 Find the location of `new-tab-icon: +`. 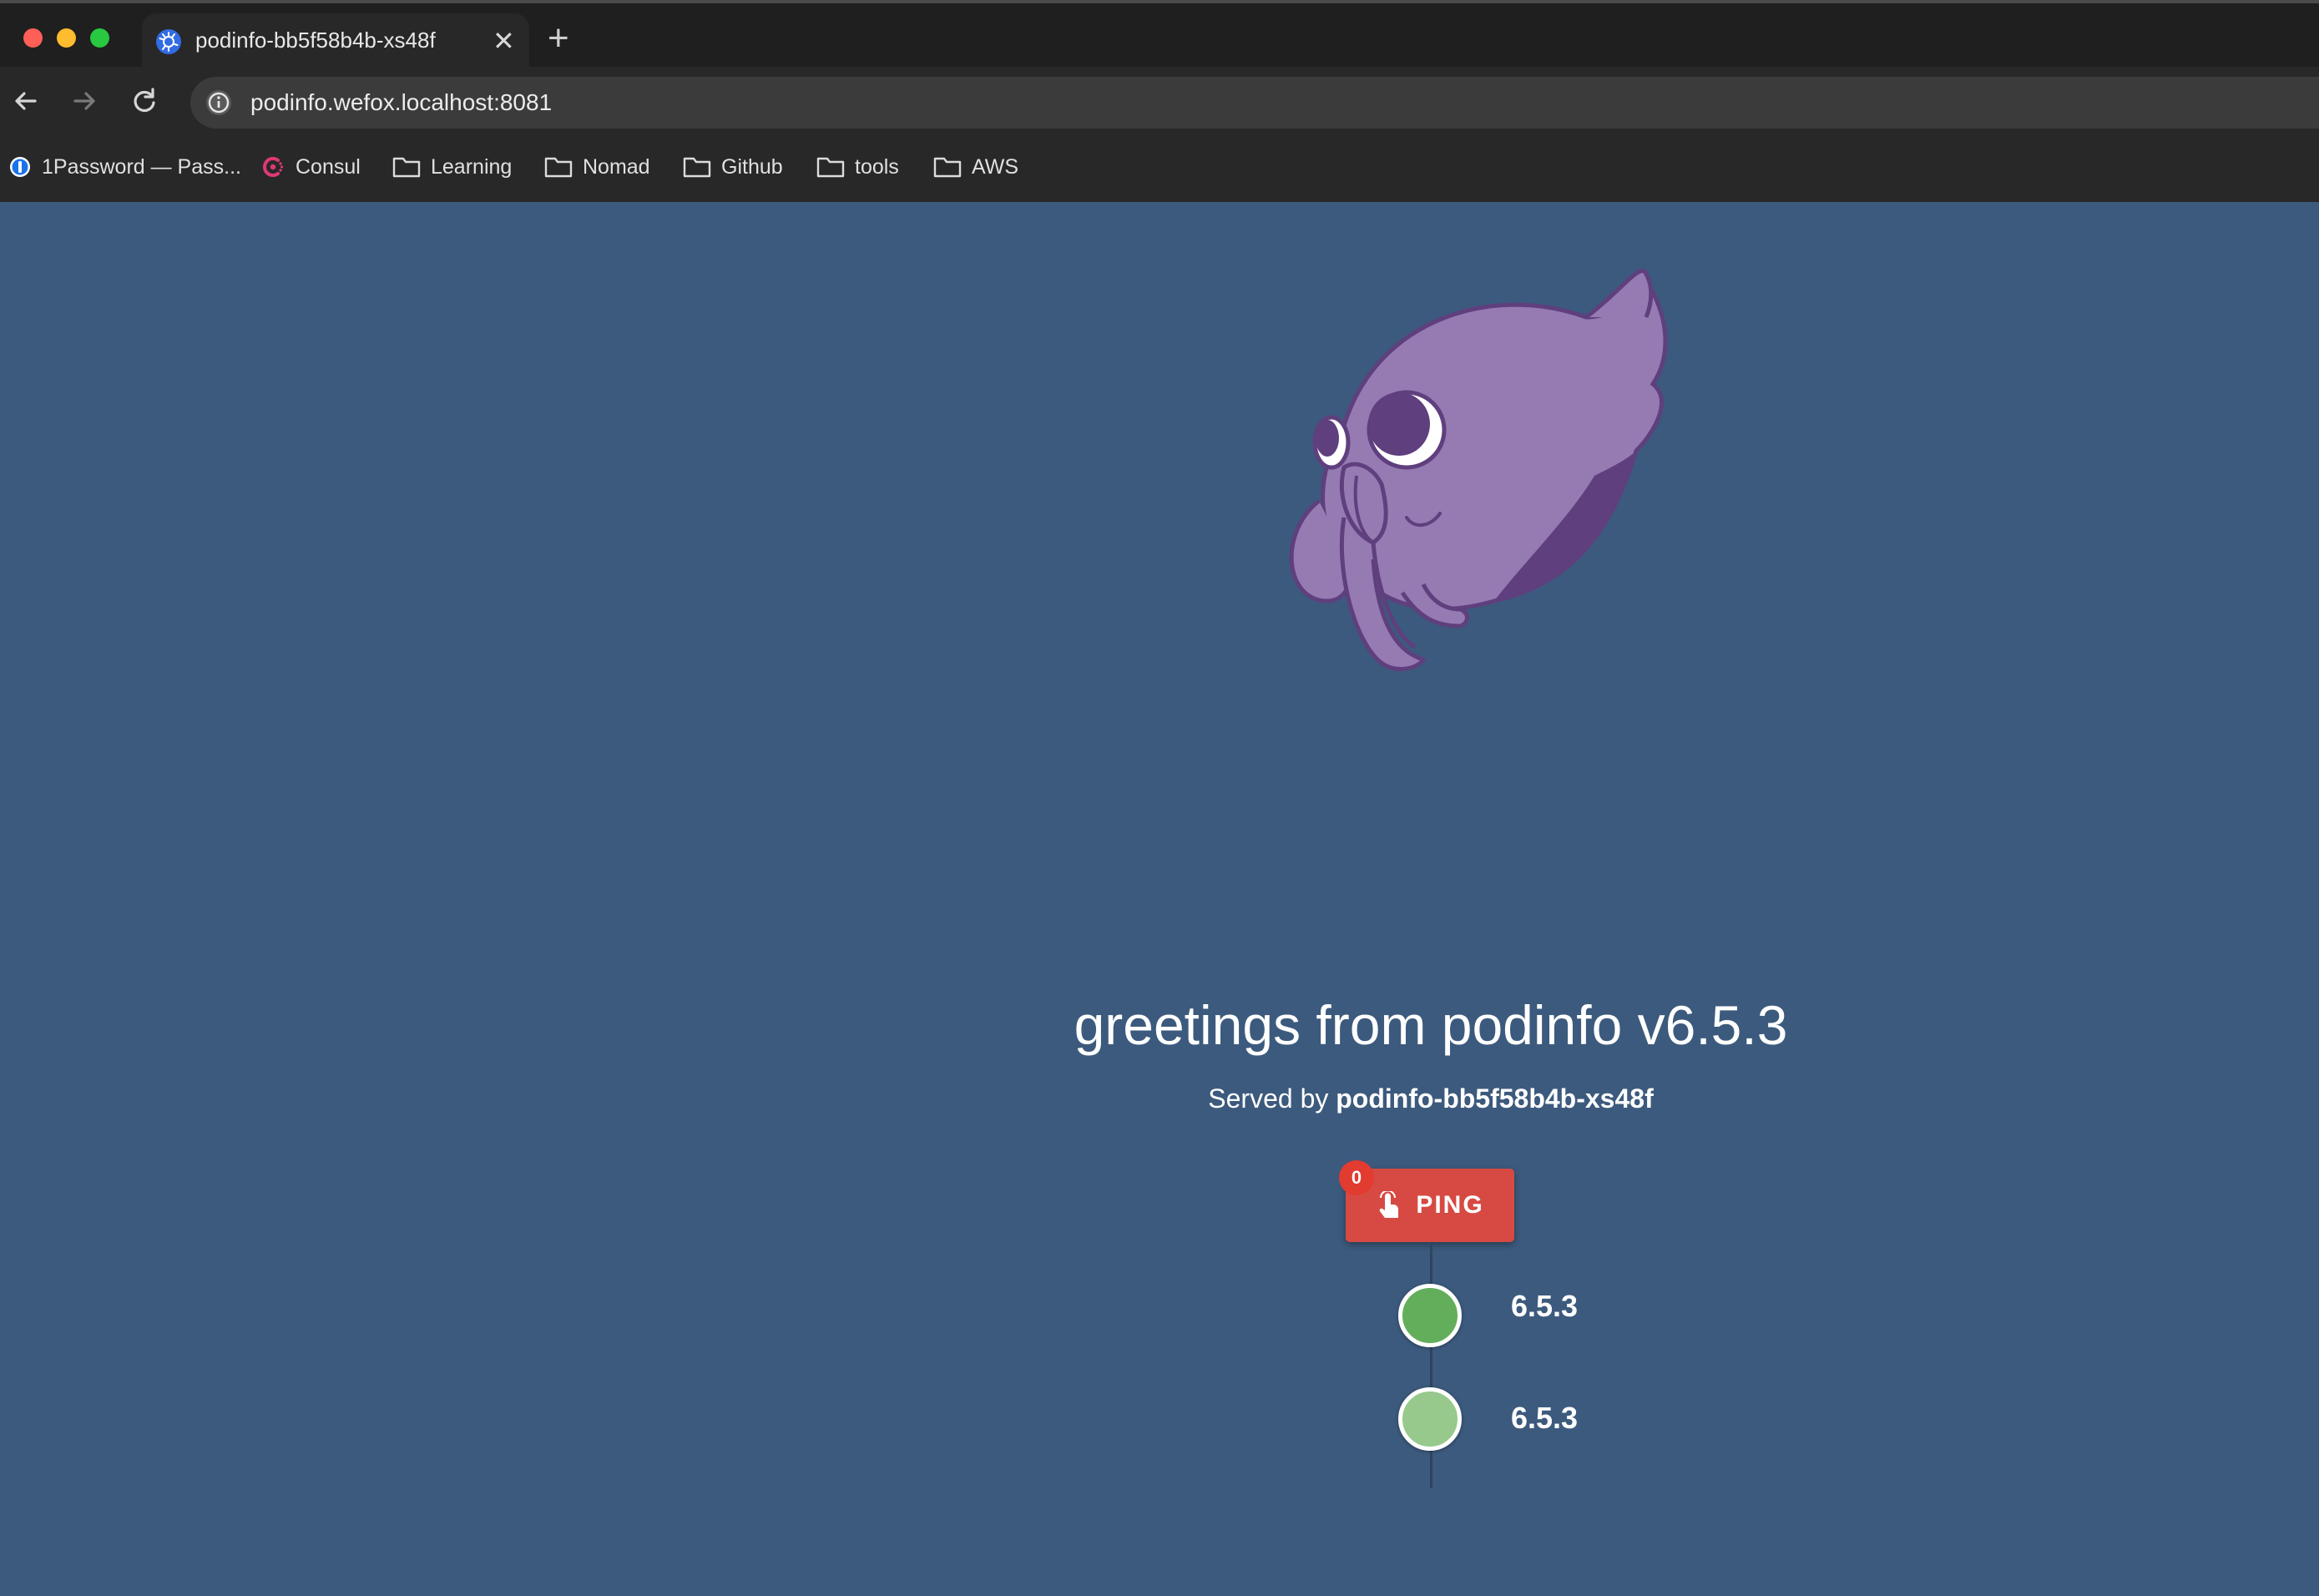

new-tab-icon: + is located at coordinates (558, 38).